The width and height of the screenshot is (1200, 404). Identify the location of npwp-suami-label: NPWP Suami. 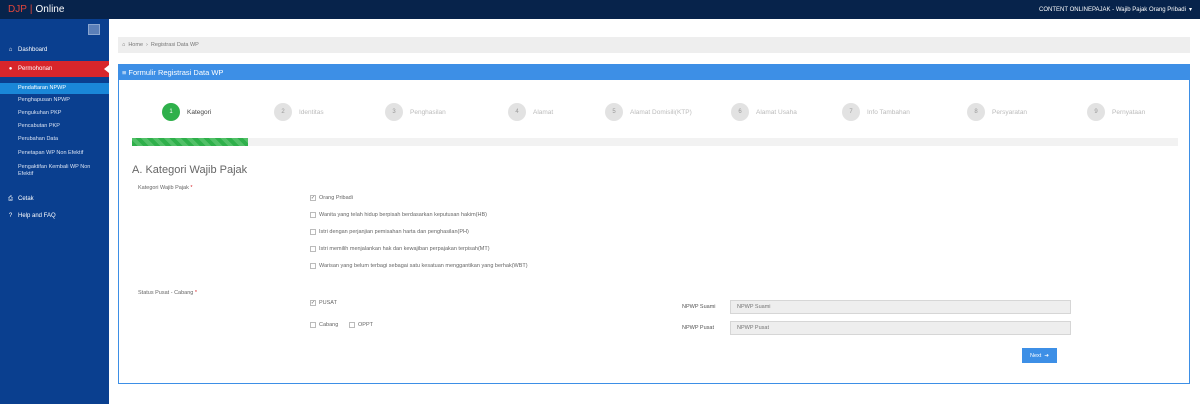
(699, 307).